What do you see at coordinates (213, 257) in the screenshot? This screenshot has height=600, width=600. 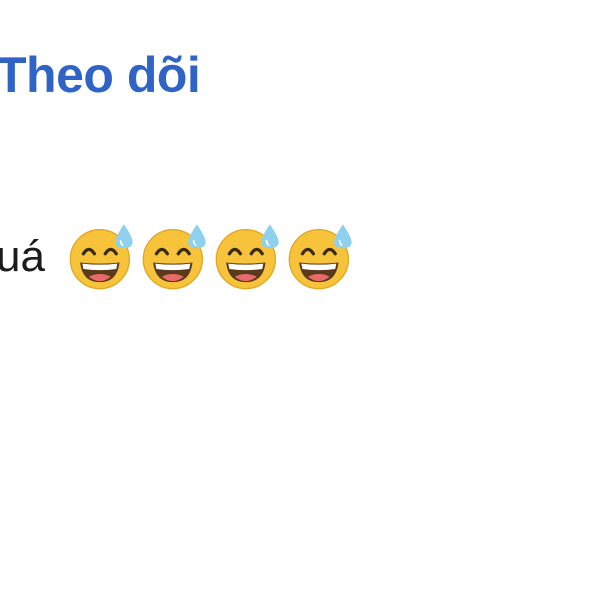 I see `emoji-row` at bounding box center [213, 257].